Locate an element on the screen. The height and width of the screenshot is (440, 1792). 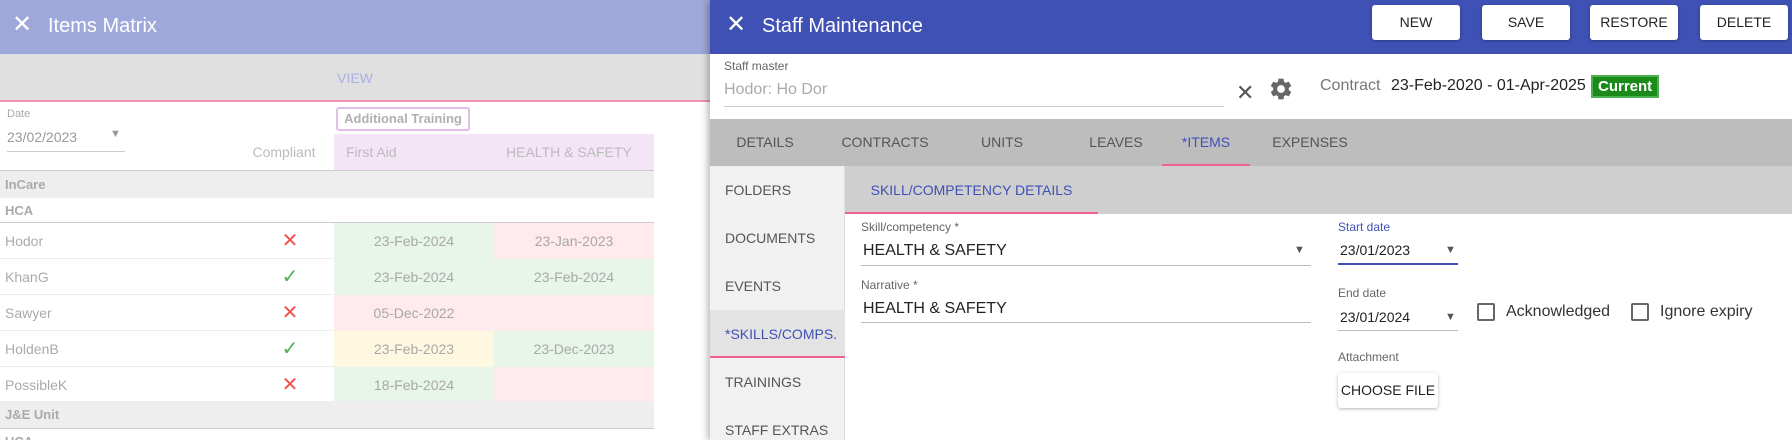
group-row-hca: HCA is located at coordinates (327, 210).